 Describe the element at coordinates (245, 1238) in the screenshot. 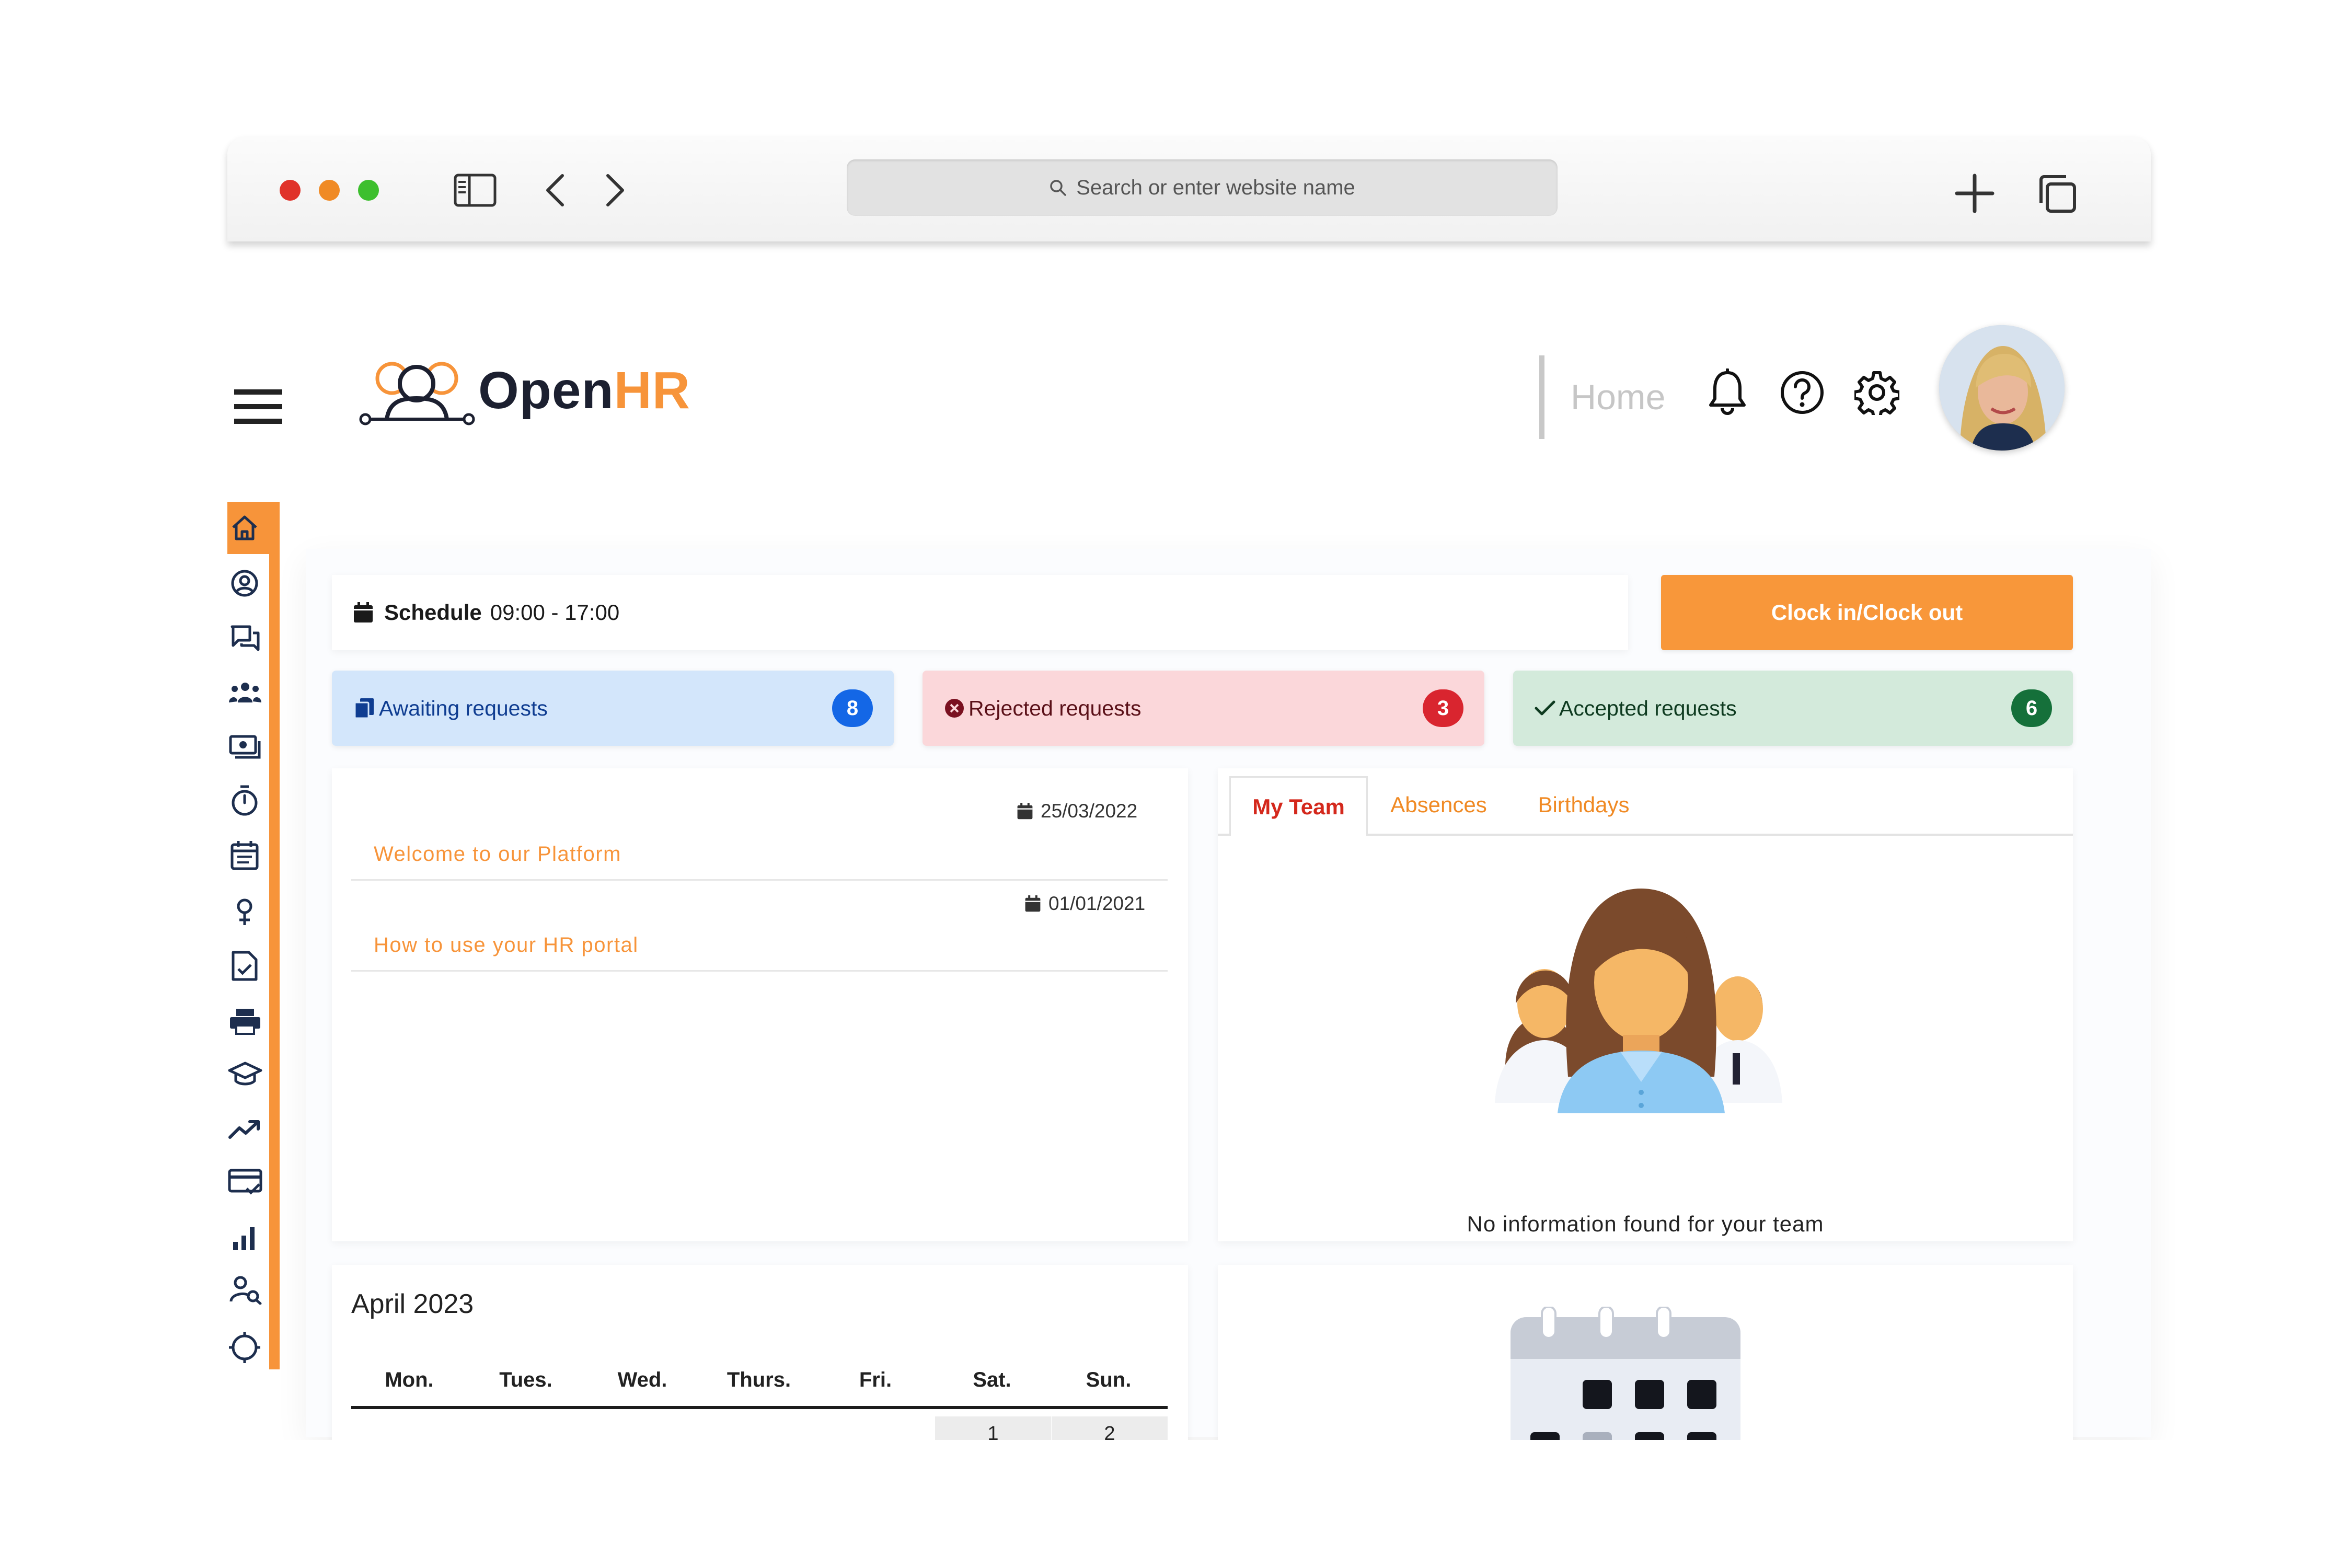

I see `bar-chart-icon` at that location.